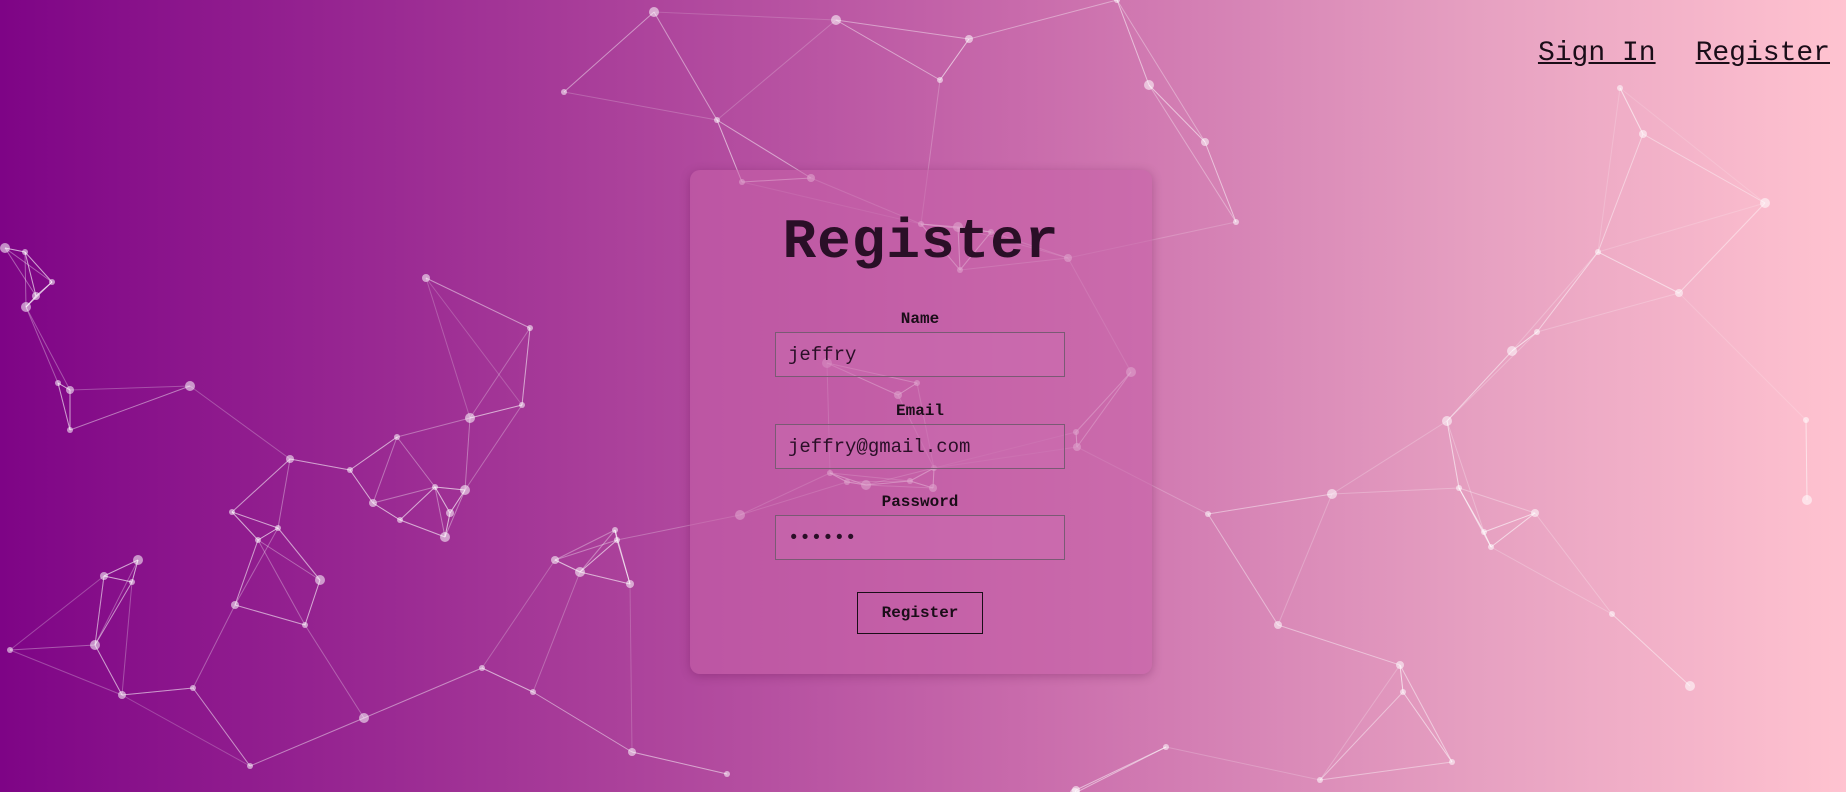 Image resolution: width=1846 pixels, height=792 pixels. I want to click on name-field-group: Name, so click(920, 344).